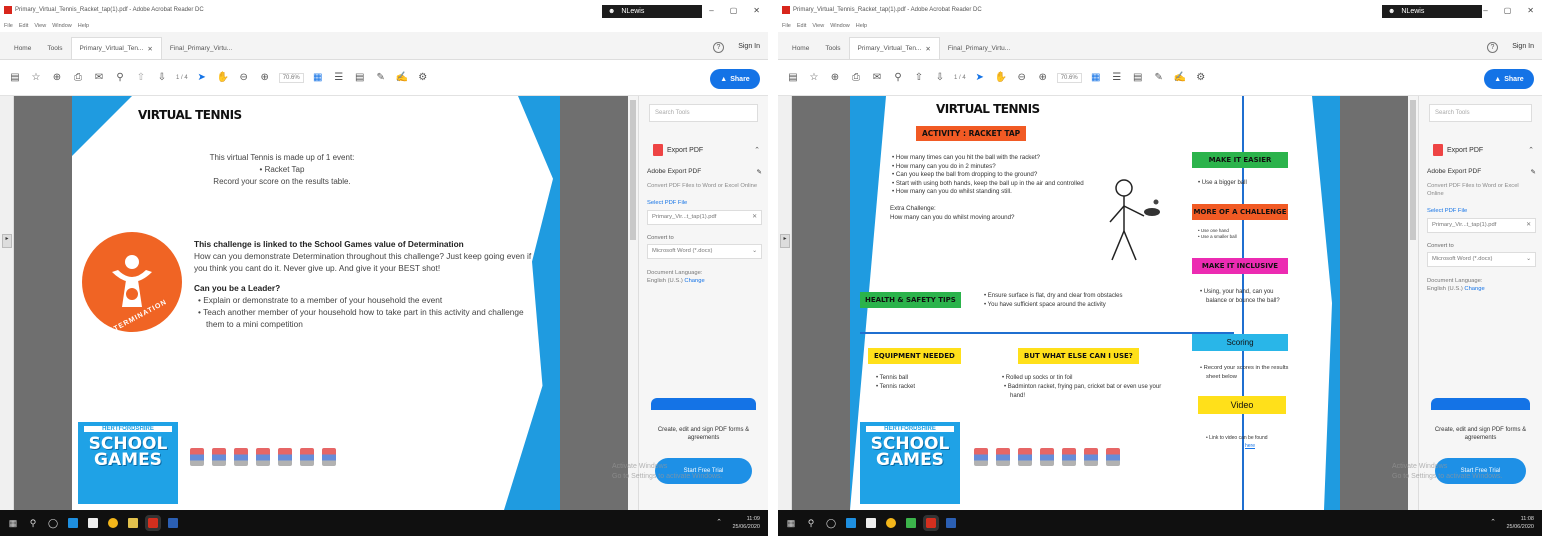  Describe the element at coordinates (7, 241) in the screenshot. I see `expand-pane-handle: ▸` at that location.